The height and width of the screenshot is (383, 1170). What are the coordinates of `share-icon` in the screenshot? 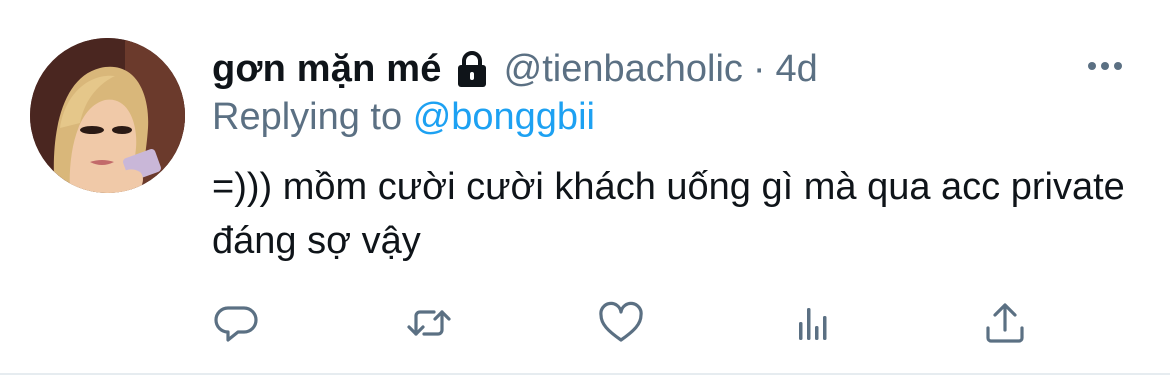 It's located at (1005, 323).